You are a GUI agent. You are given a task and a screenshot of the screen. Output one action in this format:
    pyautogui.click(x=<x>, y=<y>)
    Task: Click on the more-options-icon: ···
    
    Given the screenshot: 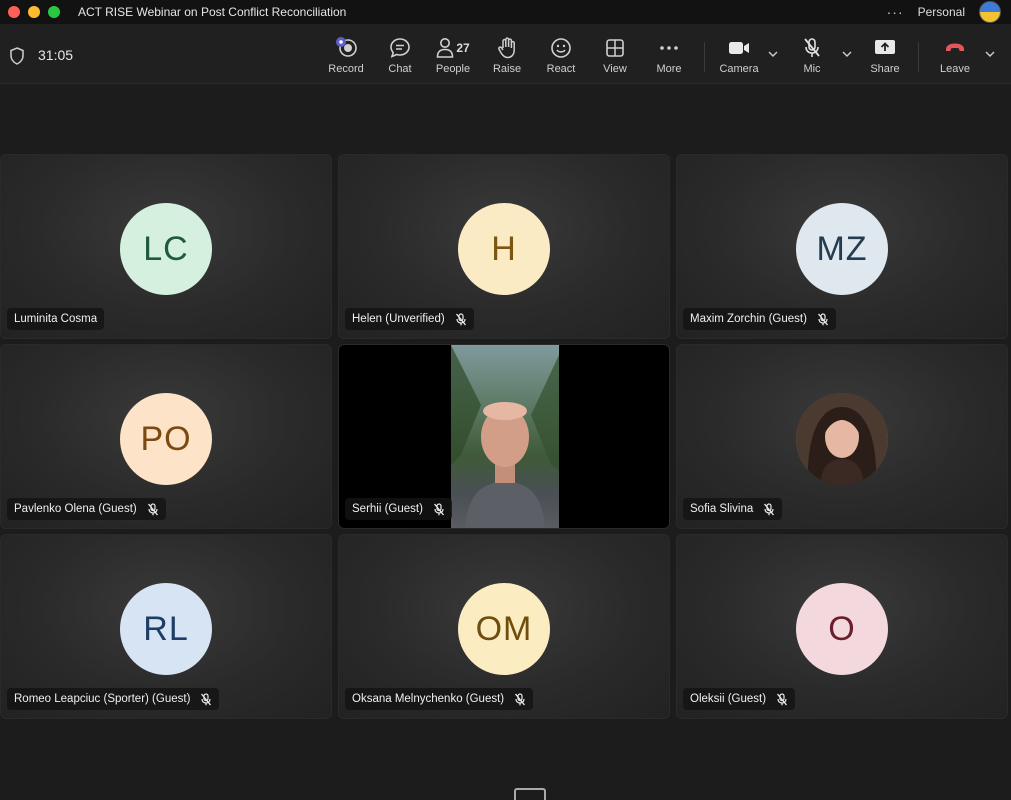 What is the action you would take?
    pyautogui.click(x=895, y=12)
    